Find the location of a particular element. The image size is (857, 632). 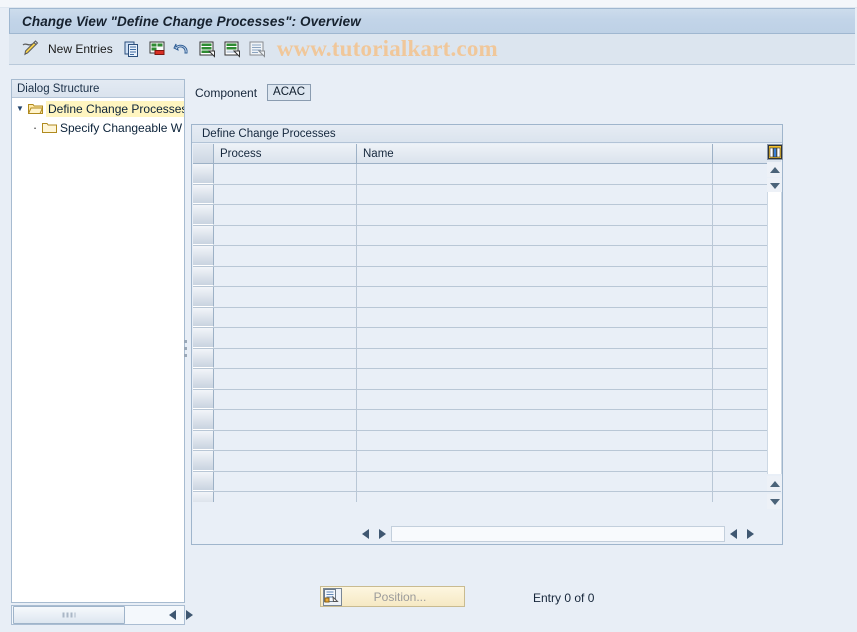

column-header-process: Process is located at coordinates (285, 153).